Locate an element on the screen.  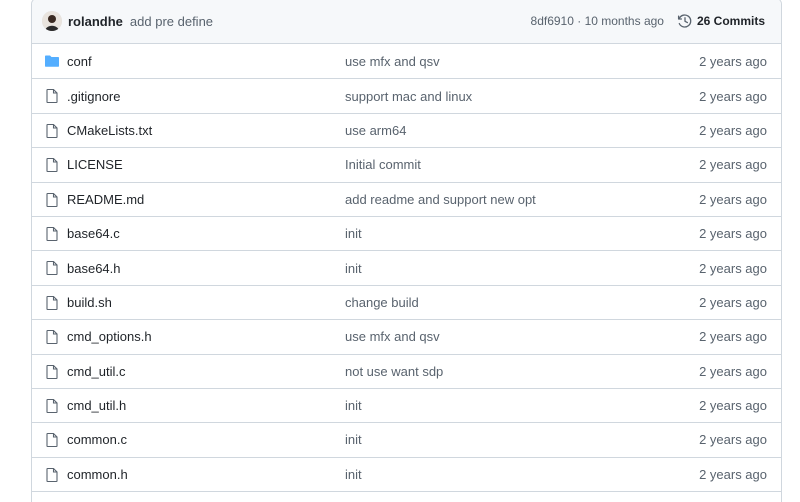
file-name-link: base64.c is located at coordinates (93, 233).